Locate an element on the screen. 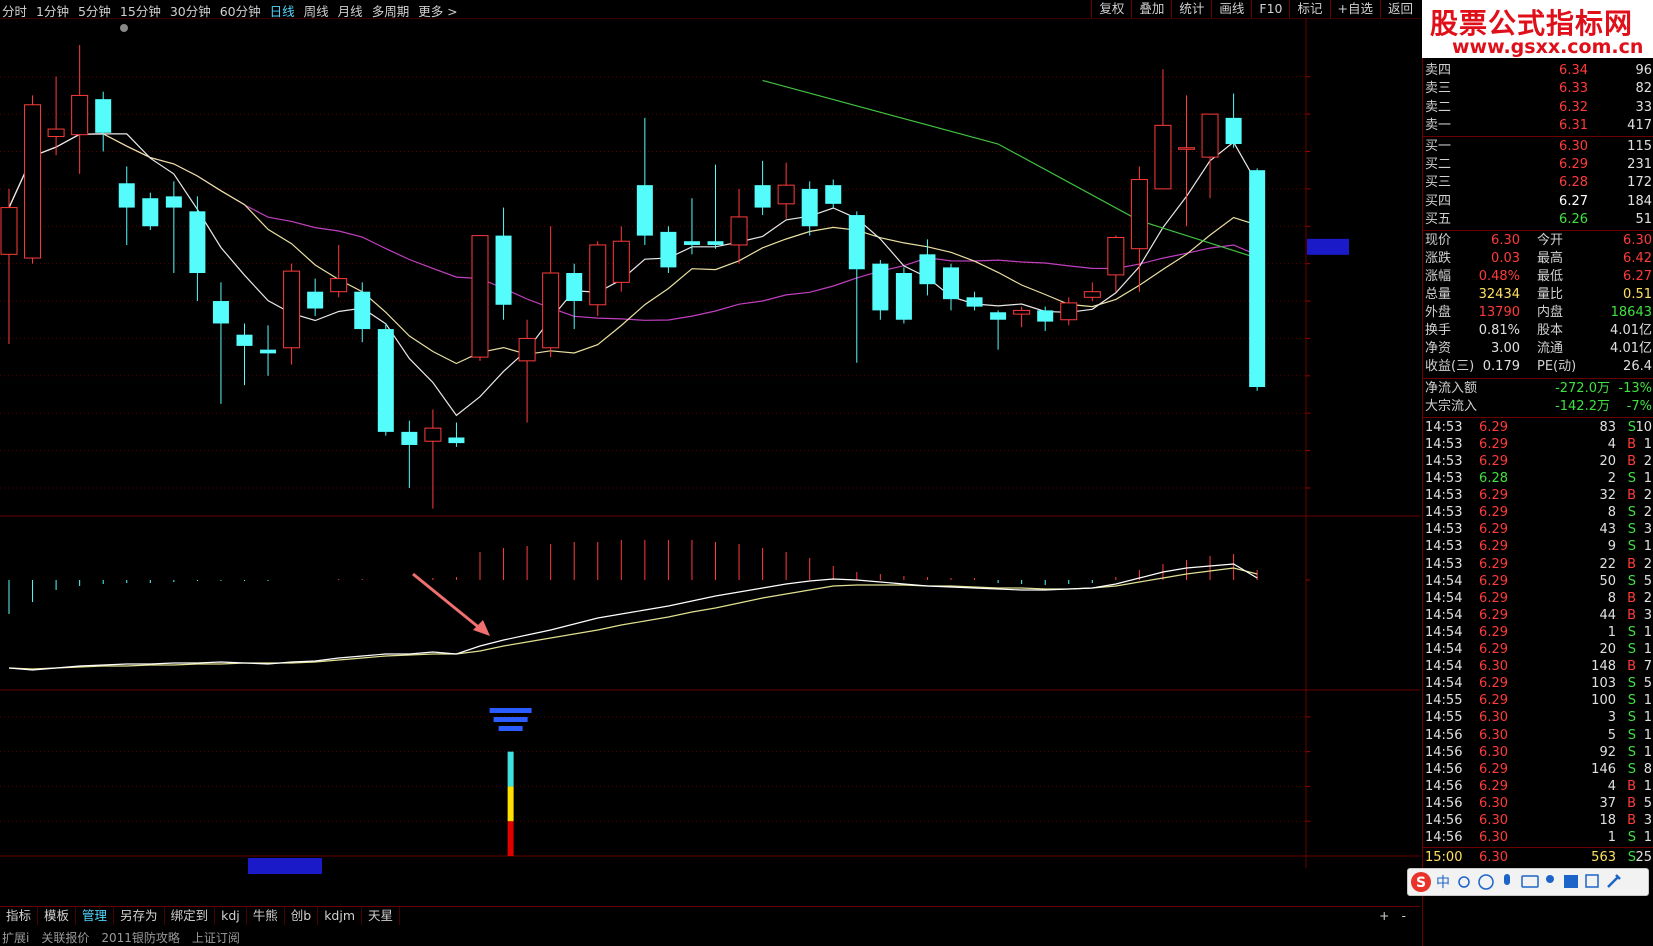  tool-button-7: 返回 is located at coordinates (1399, 9).